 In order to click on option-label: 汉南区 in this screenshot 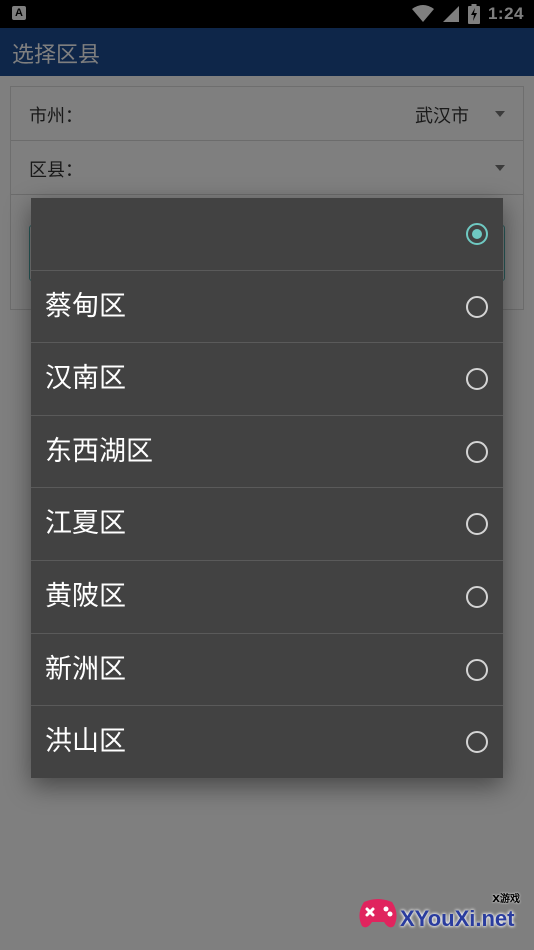, I will do `click(85, 379)`.